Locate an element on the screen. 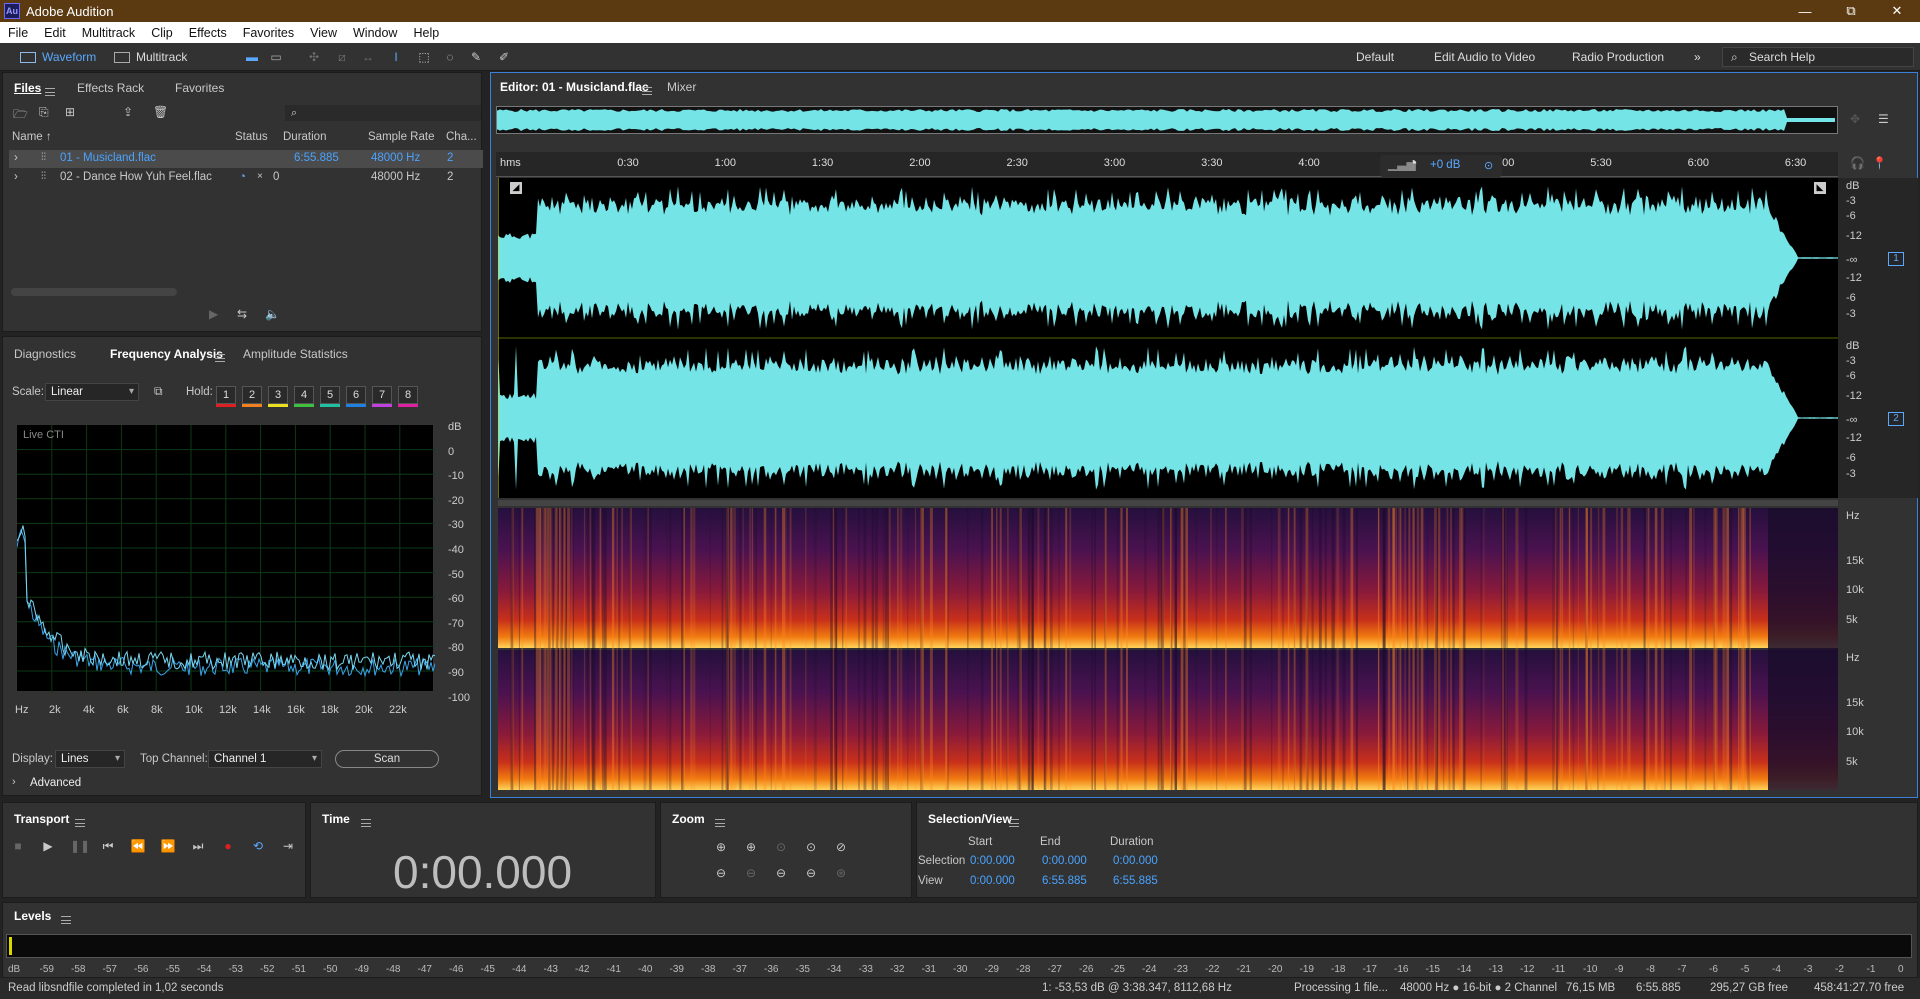 The width and height of the screenshot is (1920, 999). loop-preview-icon: ⇆ is located at coordinates (242, 314).